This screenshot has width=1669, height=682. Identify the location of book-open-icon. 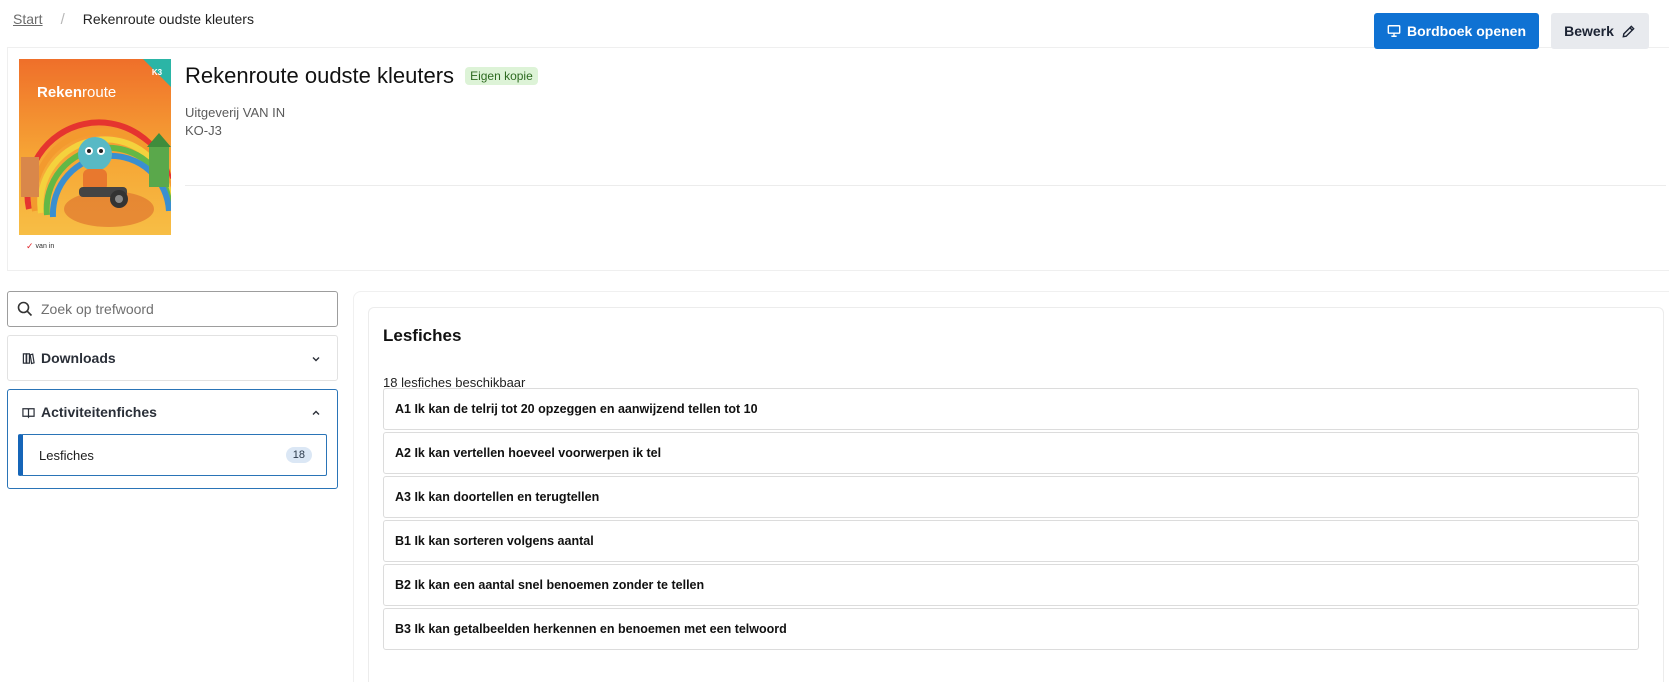
(28, 412).